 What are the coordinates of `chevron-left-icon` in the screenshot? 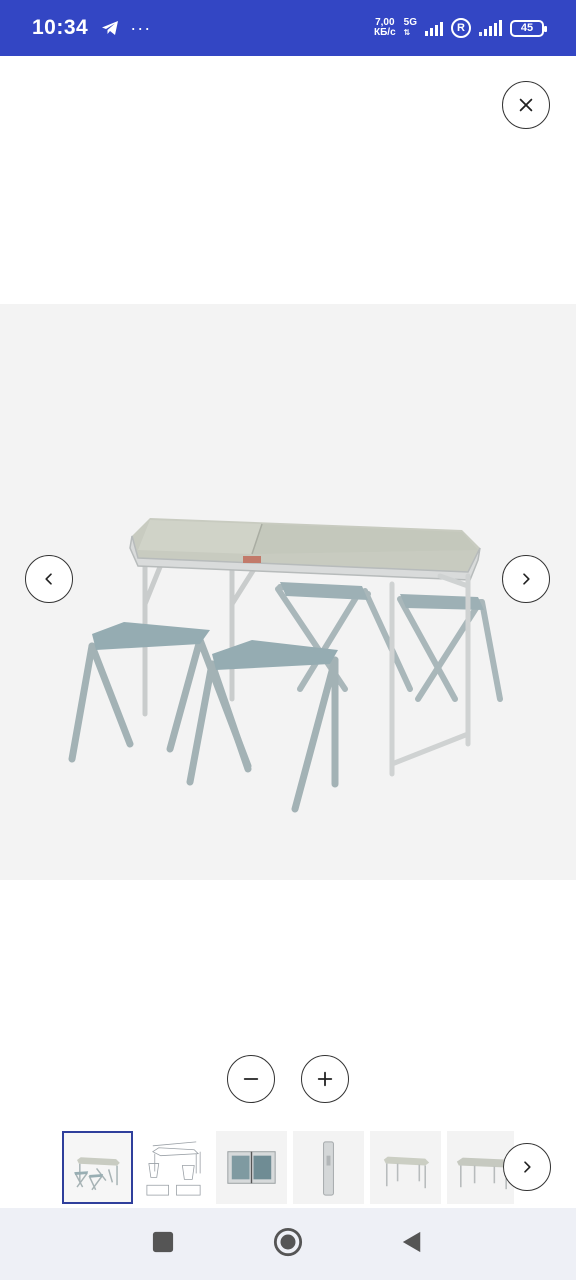 It's located at (48, 579).